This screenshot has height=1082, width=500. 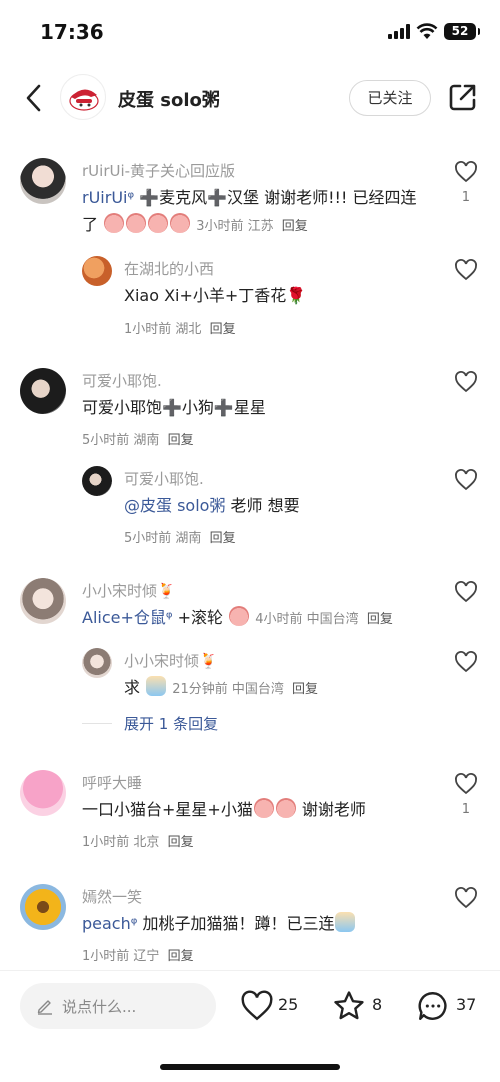 What do you see at coordinates (188, 329) in the screenshot?
I see `comment-location: 湖北` at bounding box center [188, 329].